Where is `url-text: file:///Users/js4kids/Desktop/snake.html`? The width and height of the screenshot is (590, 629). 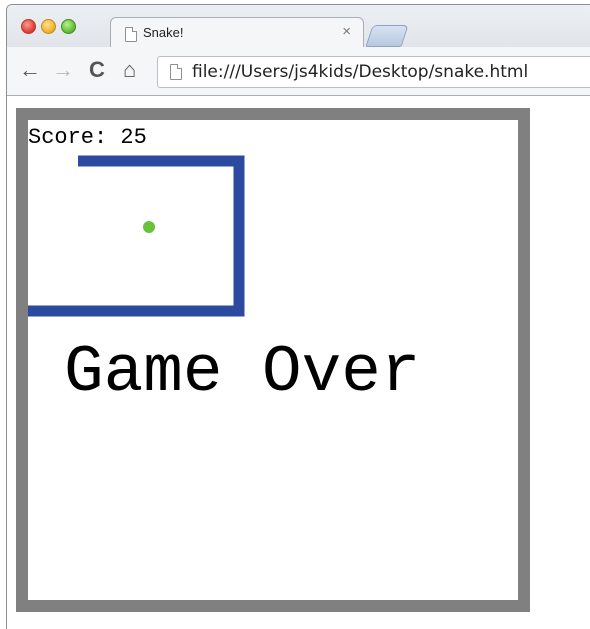
url-text: file:///Users/js4kids/Desktop/snake.html is located at coordinates (360, 72).